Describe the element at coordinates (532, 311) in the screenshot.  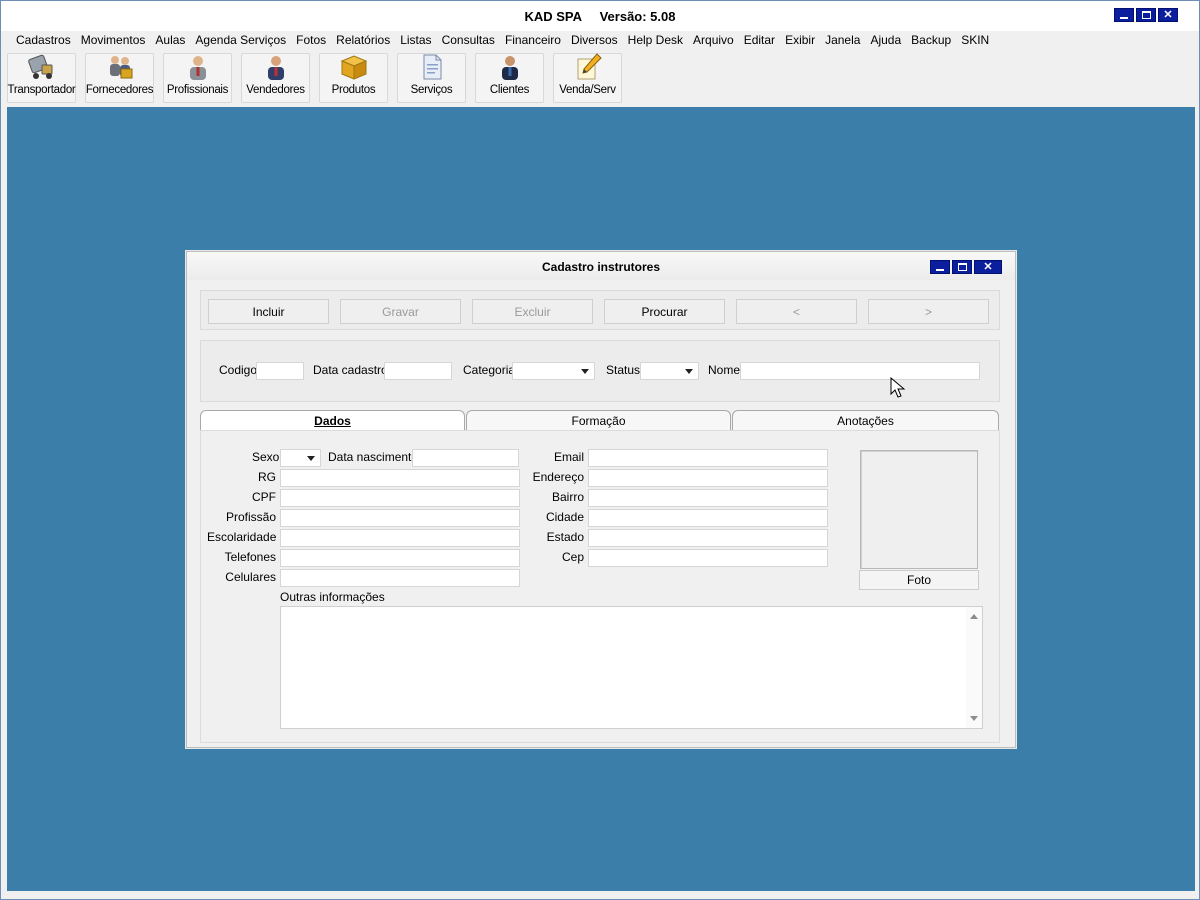
I see `excluir-button: Excluir` at that location.